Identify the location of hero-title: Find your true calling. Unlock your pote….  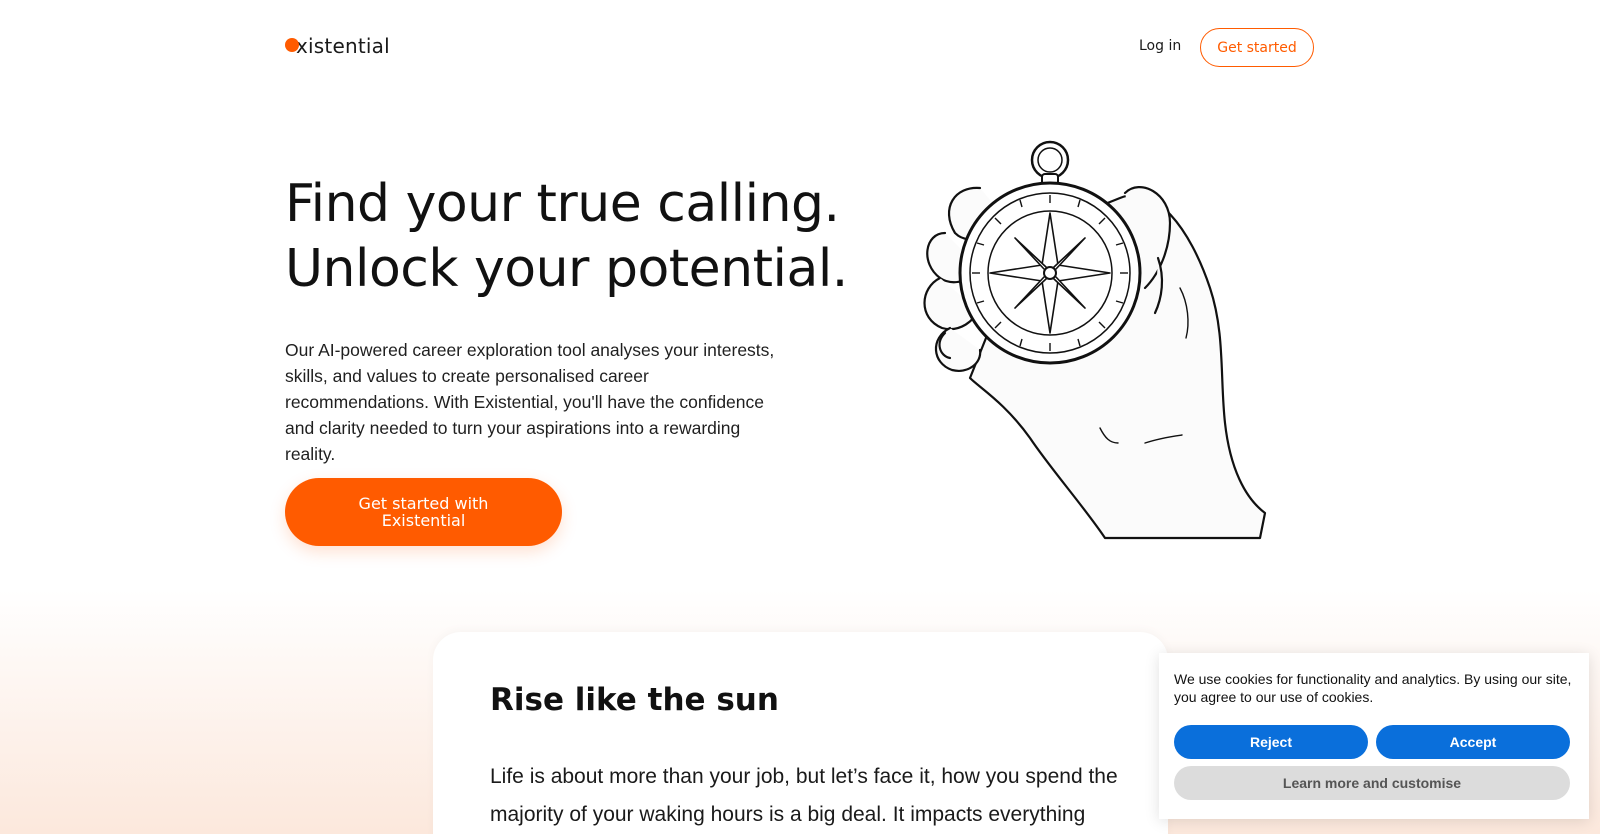
(566, 237).